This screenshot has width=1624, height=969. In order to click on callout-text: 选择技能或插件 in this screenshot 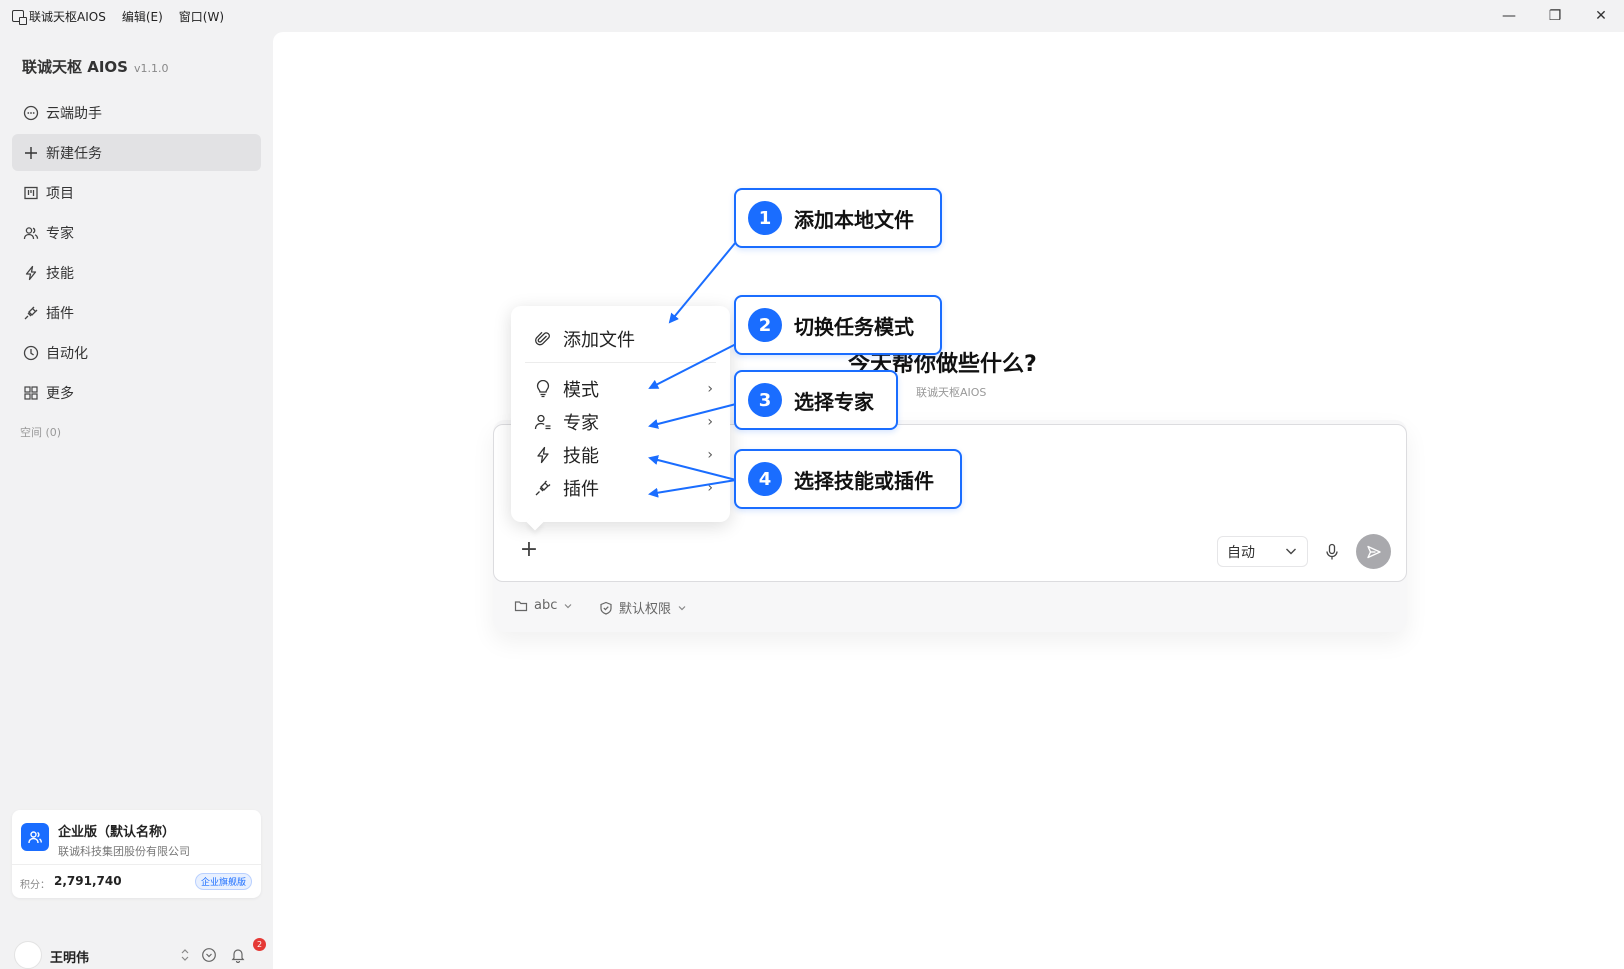, I will do `click(864, 480)`.